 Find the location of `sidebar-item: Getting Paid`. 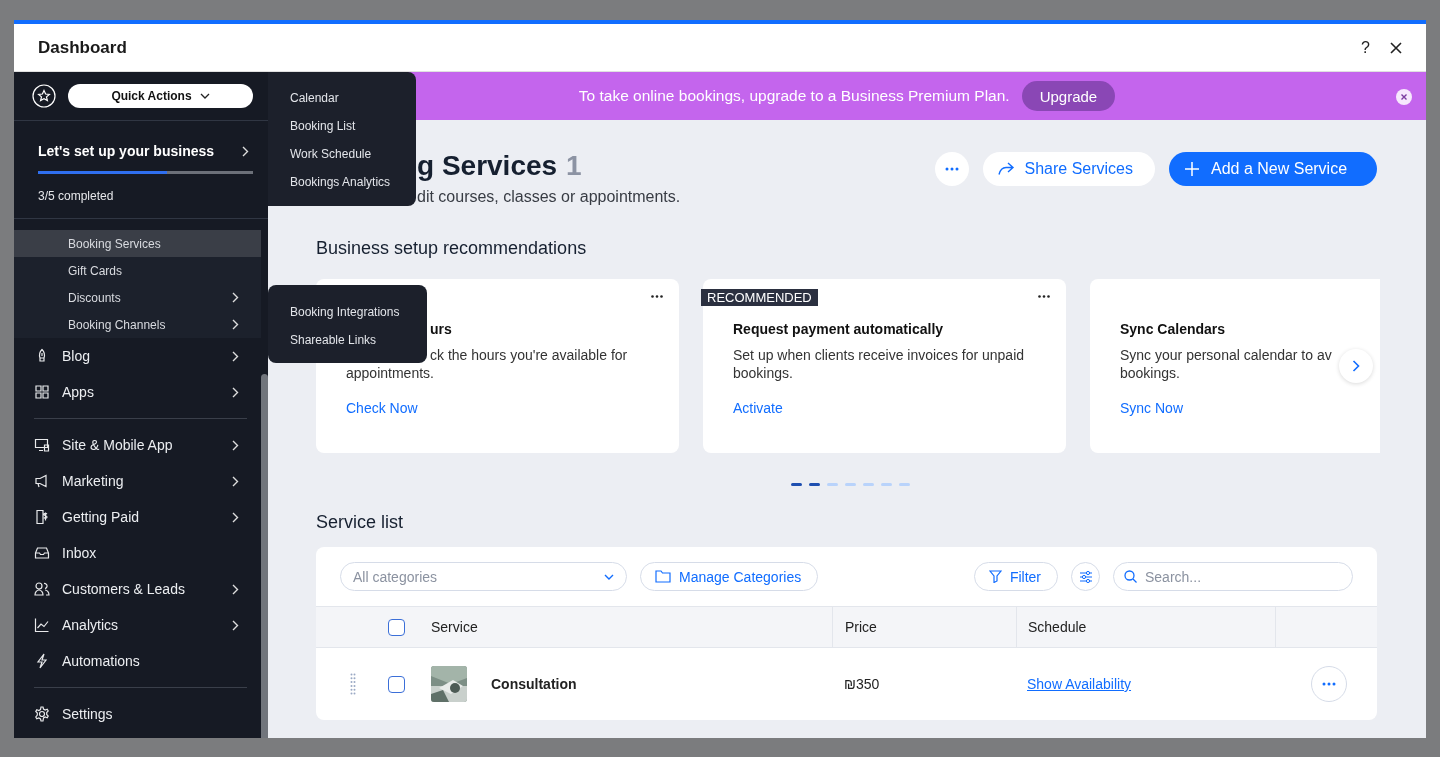

sidebar-item: Getting Paid is located at coordinates (137, 517).